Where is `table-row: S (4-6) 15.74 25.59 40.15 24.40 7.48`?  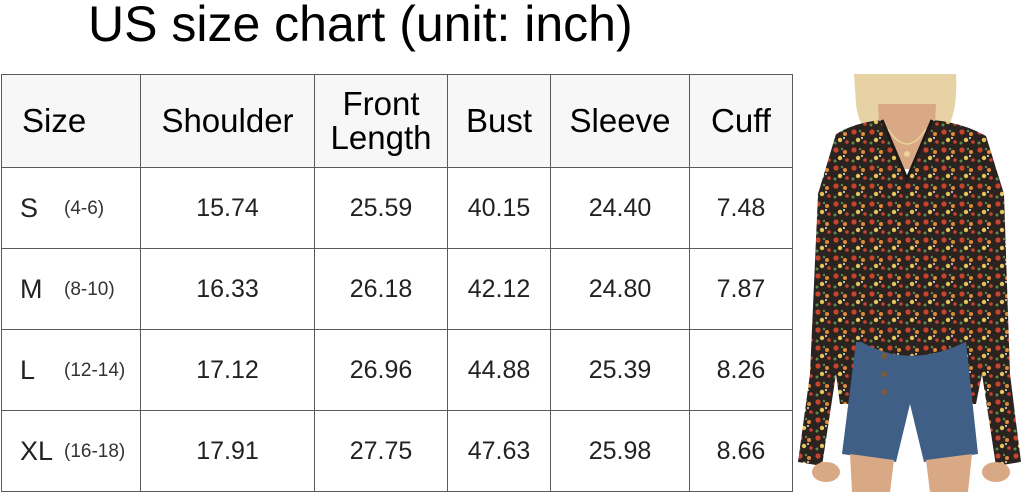 table-row: S (4-6) 15.74 25.59 40.15 24.40 7.48 is located at coordinates (397, 208).